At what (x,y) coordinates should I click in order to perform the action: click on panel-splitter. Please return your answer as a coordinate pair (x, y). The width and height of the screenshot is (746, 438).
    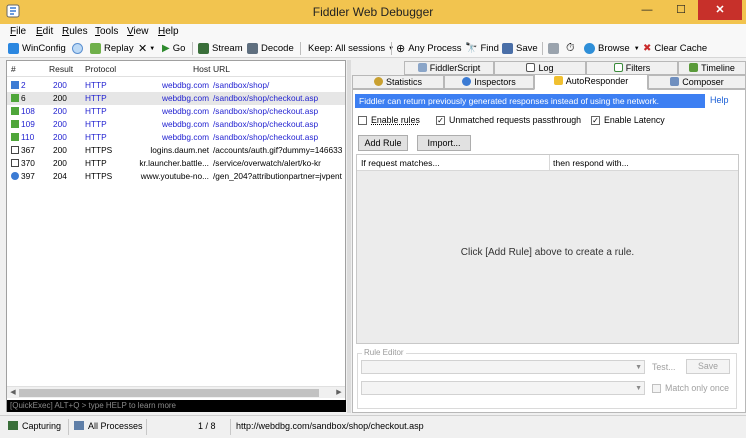
    Looking at the image, I should click on (349, 236).